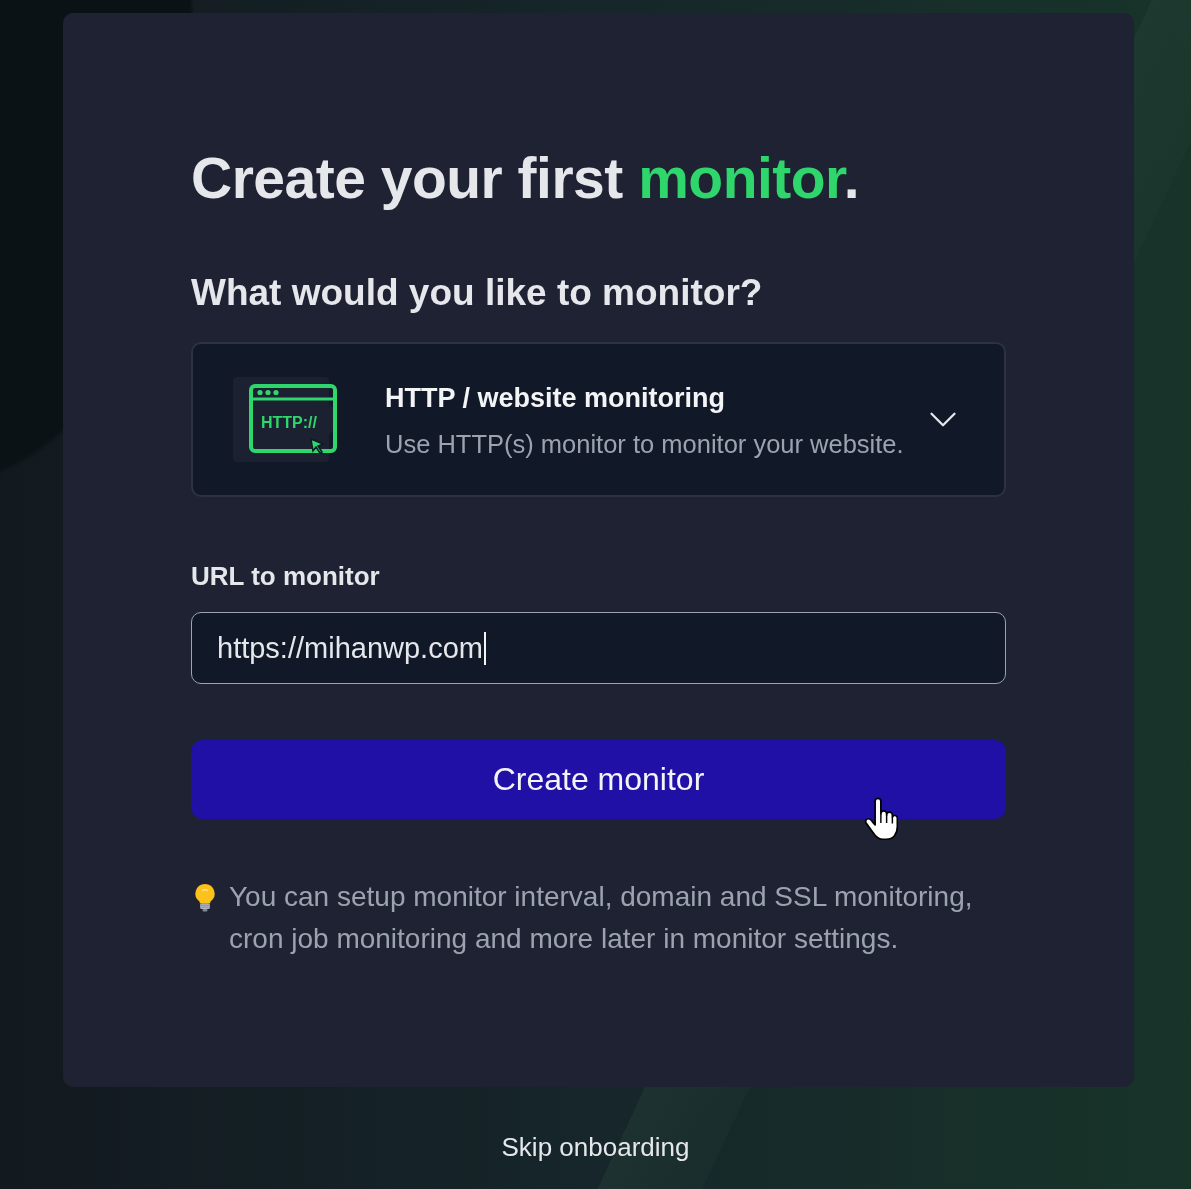 This screenshot has width=1191, height=1189. What do you see at coordinates (601, 918) in the screenshot?
I see `tip-text: You can setup monitor interval, domain and SSL monitoring, cron job monitoring and more later in monitor settings.` at bounding box center [601, 918].